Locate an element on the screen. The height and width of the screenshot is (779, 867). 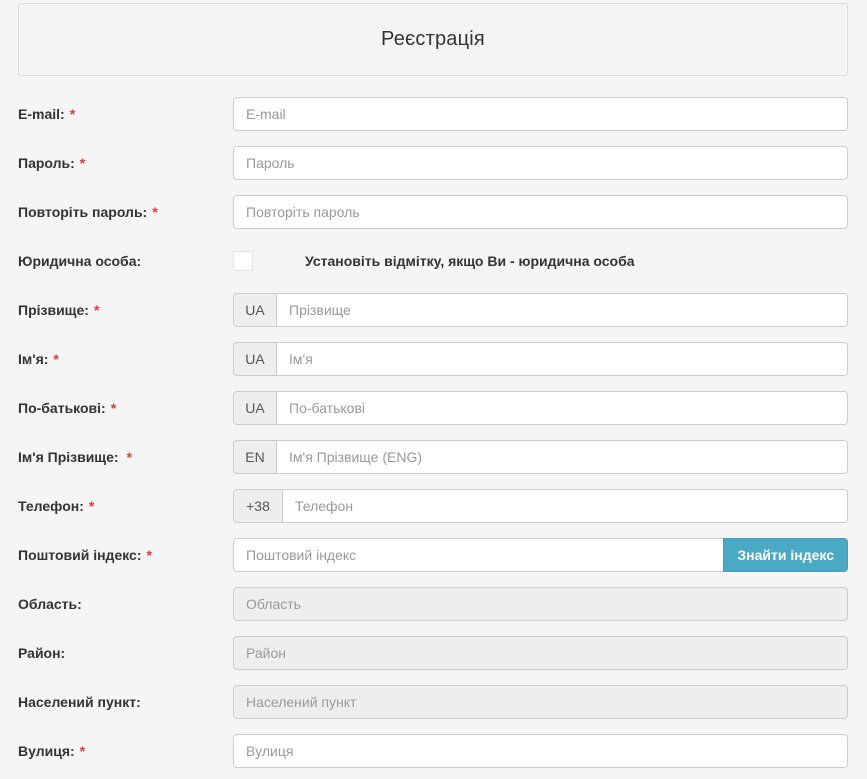
phone-code-addon: +38 is located at coordinates (257, 506).